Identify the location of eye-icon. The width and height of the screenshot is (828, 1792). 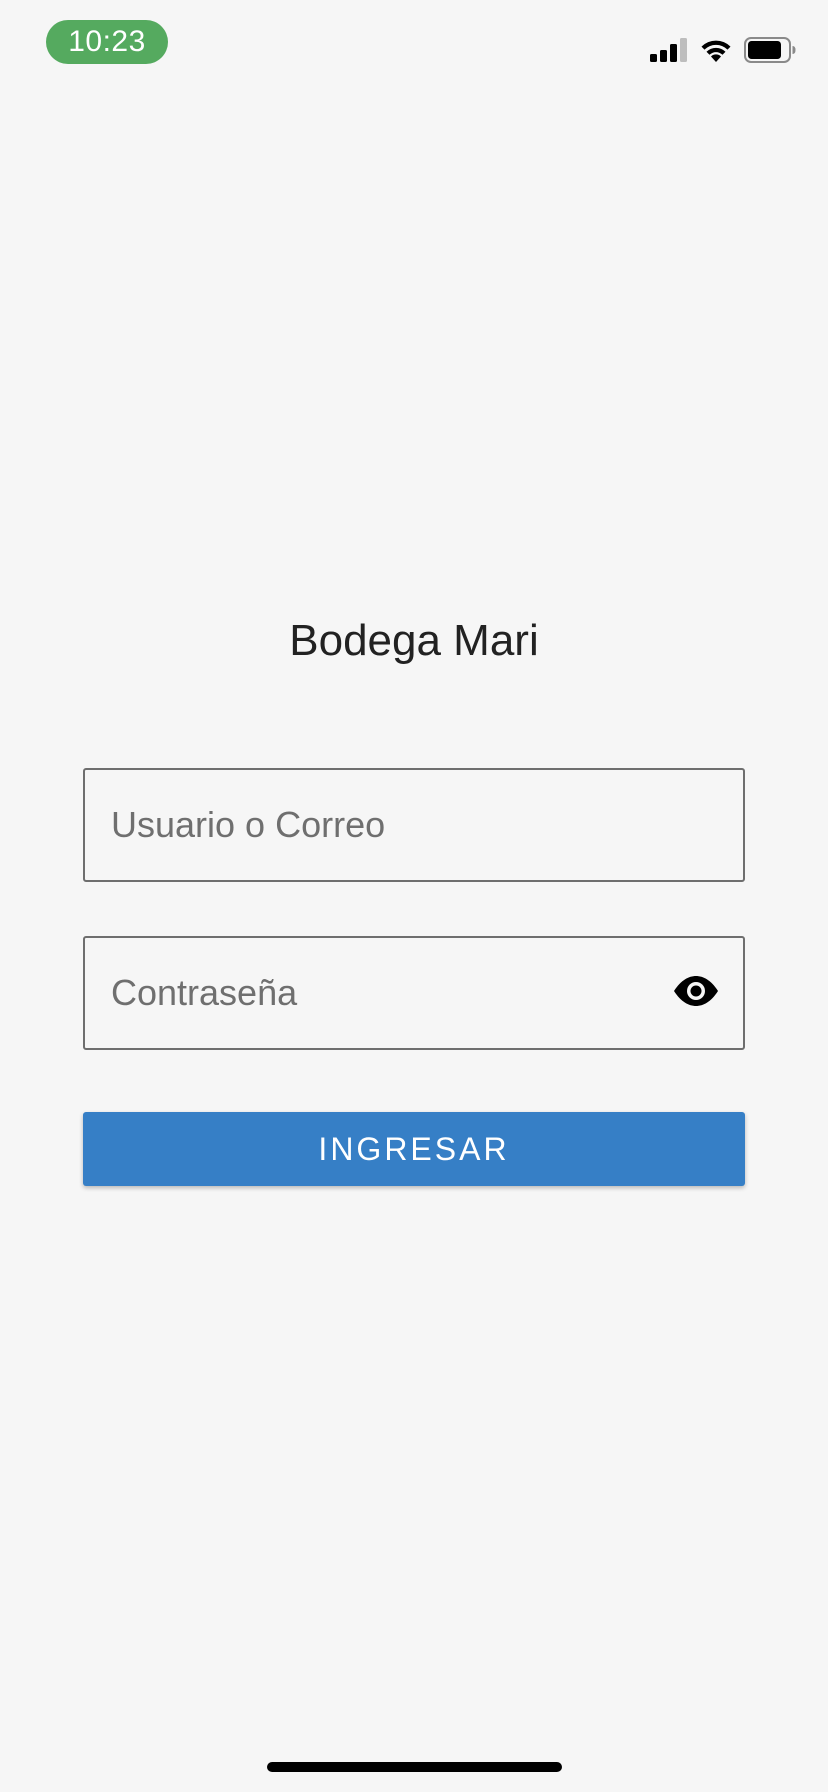
(696, 993).